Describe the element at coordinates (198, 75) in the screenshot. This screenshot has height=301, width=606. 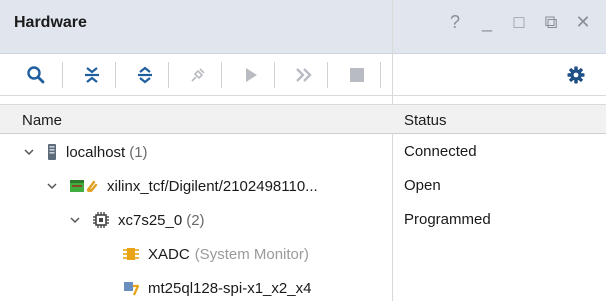
I see `auto-connect-icon` at that location.